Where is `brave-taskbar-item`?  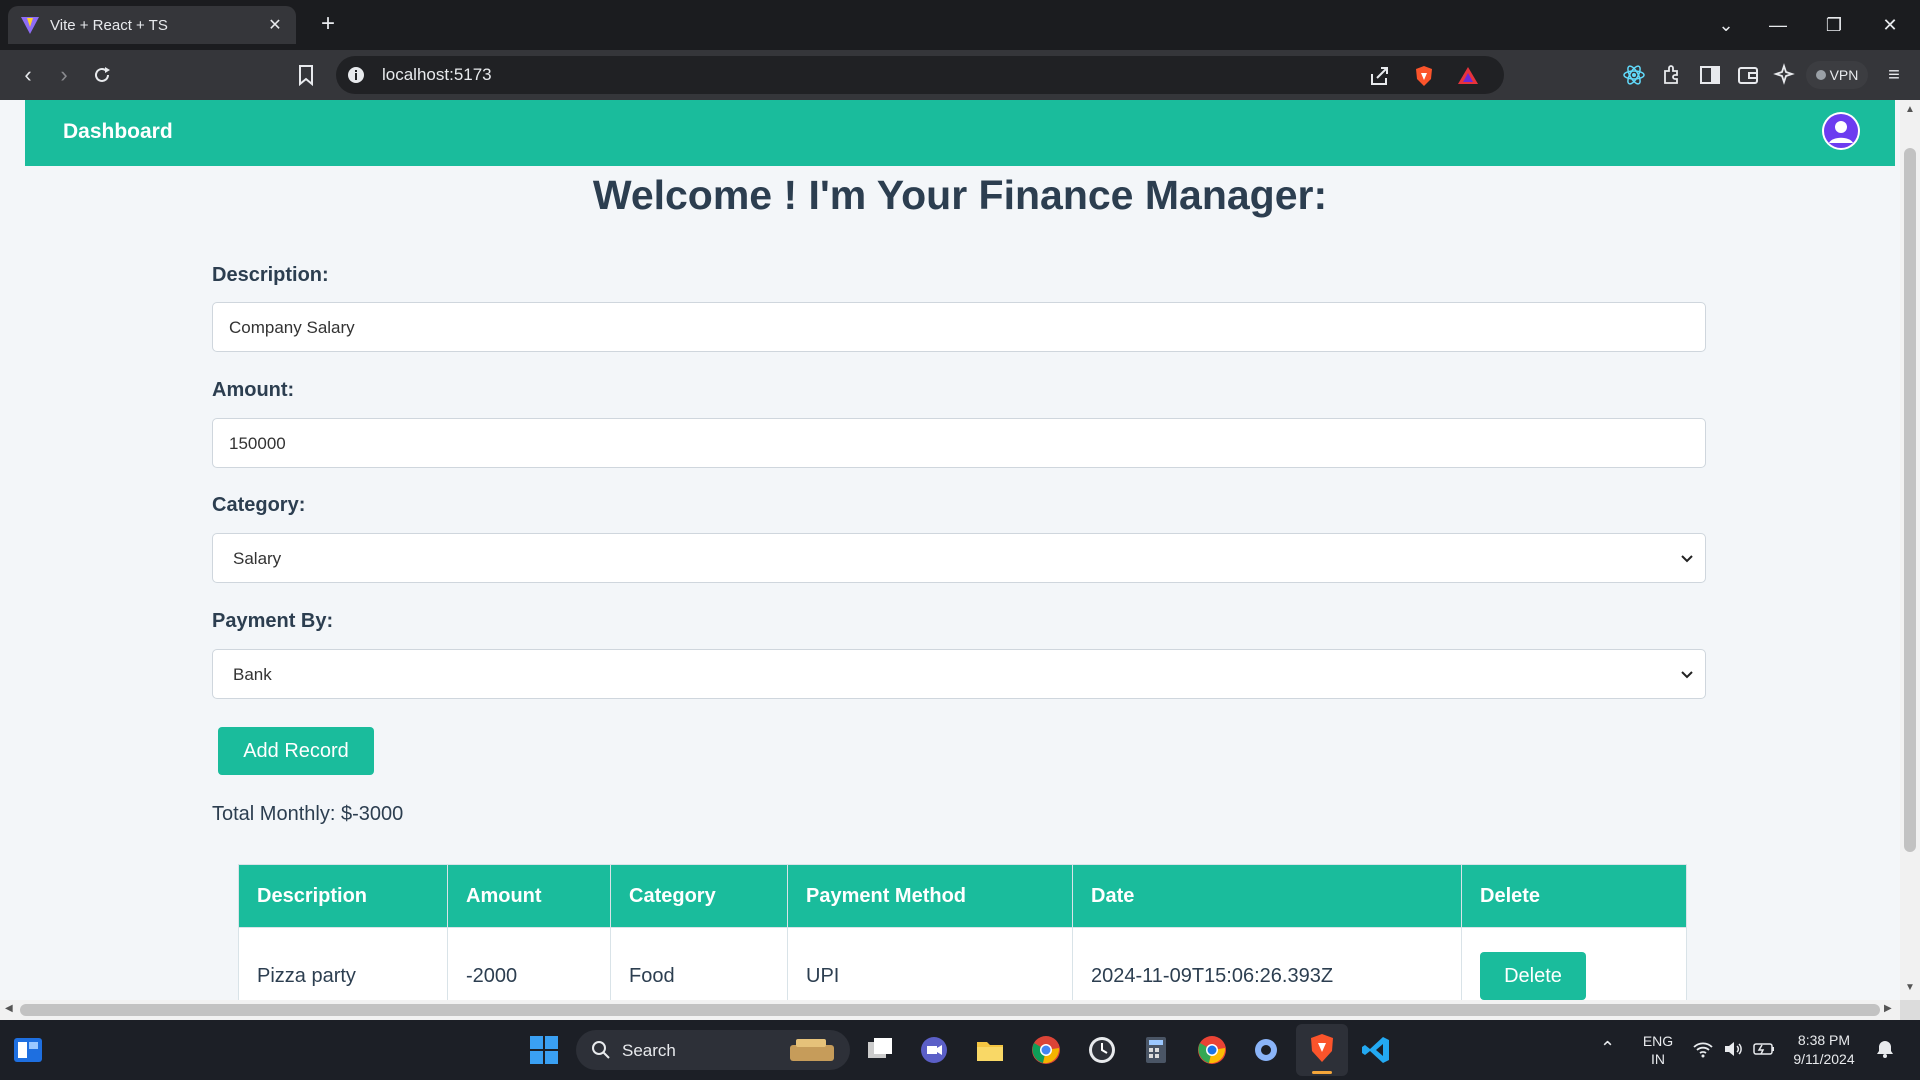
brave-taskbar-item is located at coordinates (1322, 1050).